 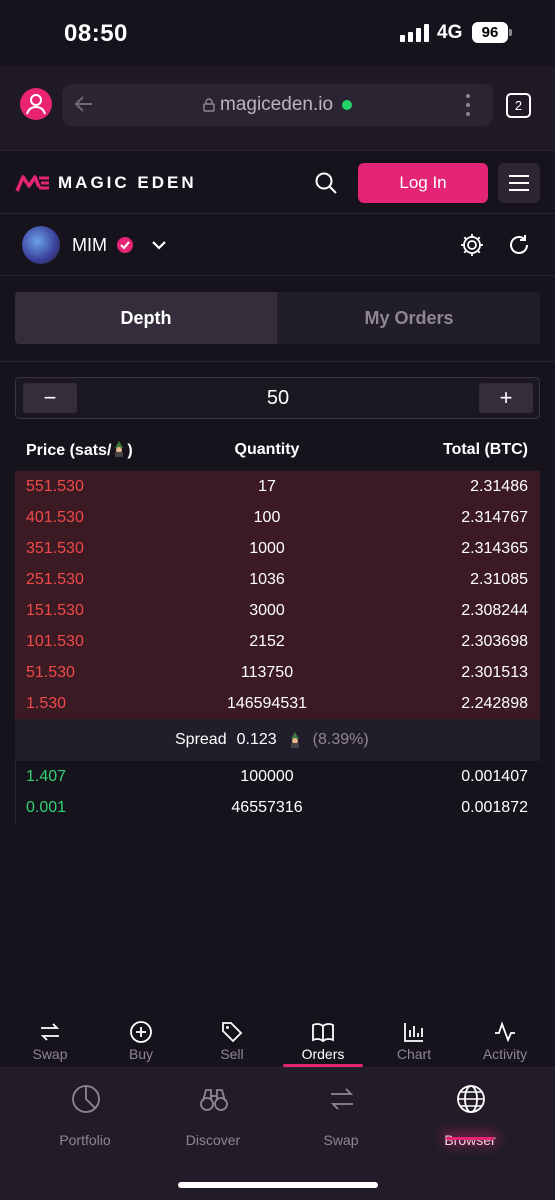 What do you see at coordinates (471, 1099) in the screenshot?
I see `globe-icon` at bounding box center [471, 1099].